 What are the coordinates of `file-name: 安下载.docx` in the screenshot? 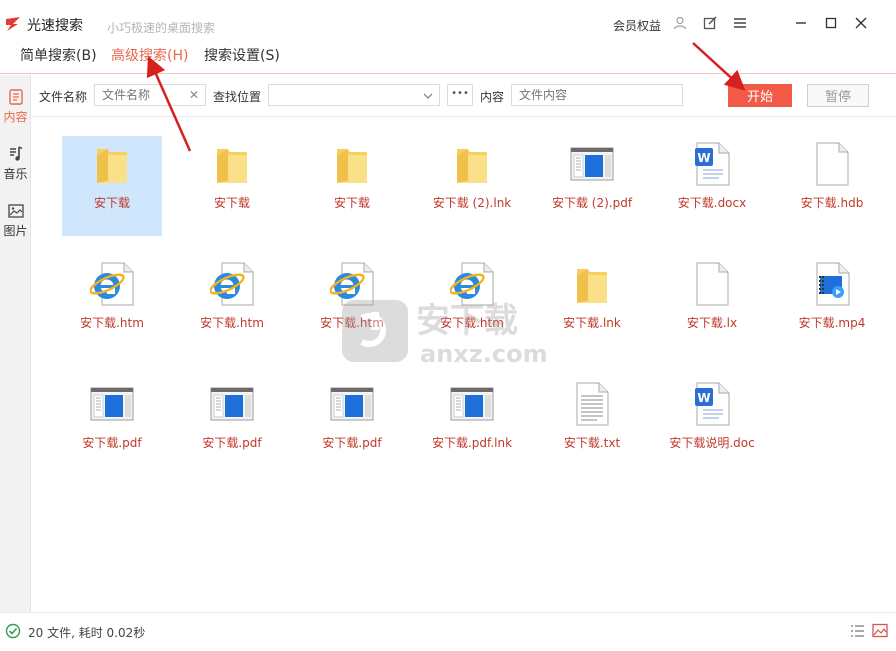 It's located at (712, 203).